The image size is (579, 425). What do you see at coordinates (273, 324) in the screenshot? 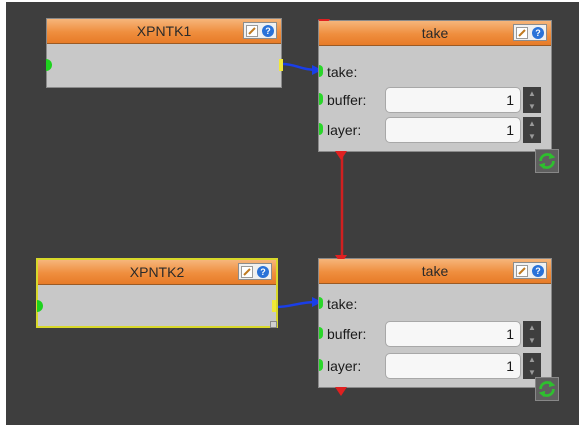
I see `resize-handle` at bounding box center [273, 324].